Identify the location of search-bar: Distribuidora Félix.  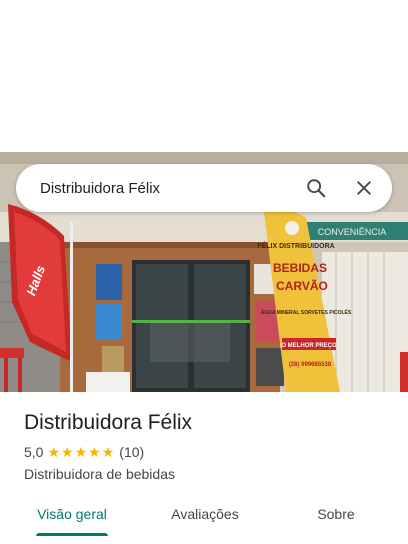
(204, 188).